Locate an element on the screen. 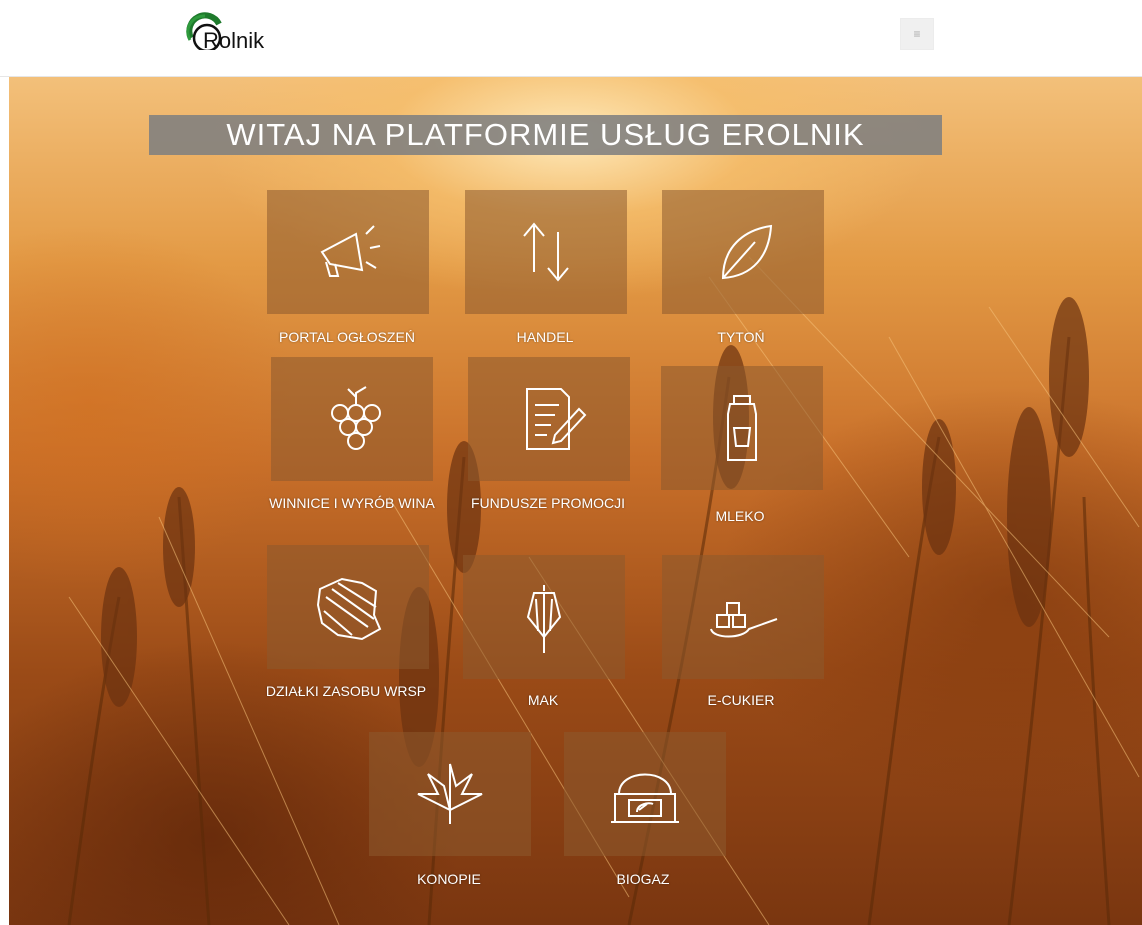 Image resolution: width=1142 pixels, height=925 pixels. tile-label: WINNICE I WYRÓB WINA is located at coordinates (352, 503).